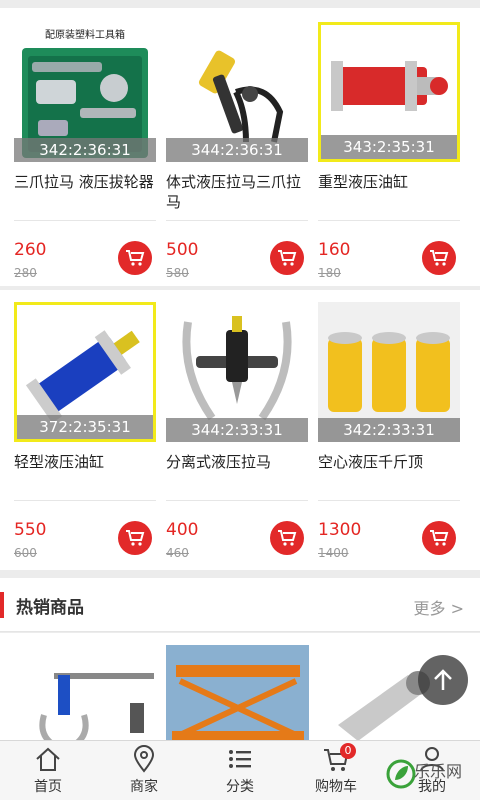  I want to click on product-card: 372:2:35:31 轻型液压油缸 550 600, so click(87, 436).